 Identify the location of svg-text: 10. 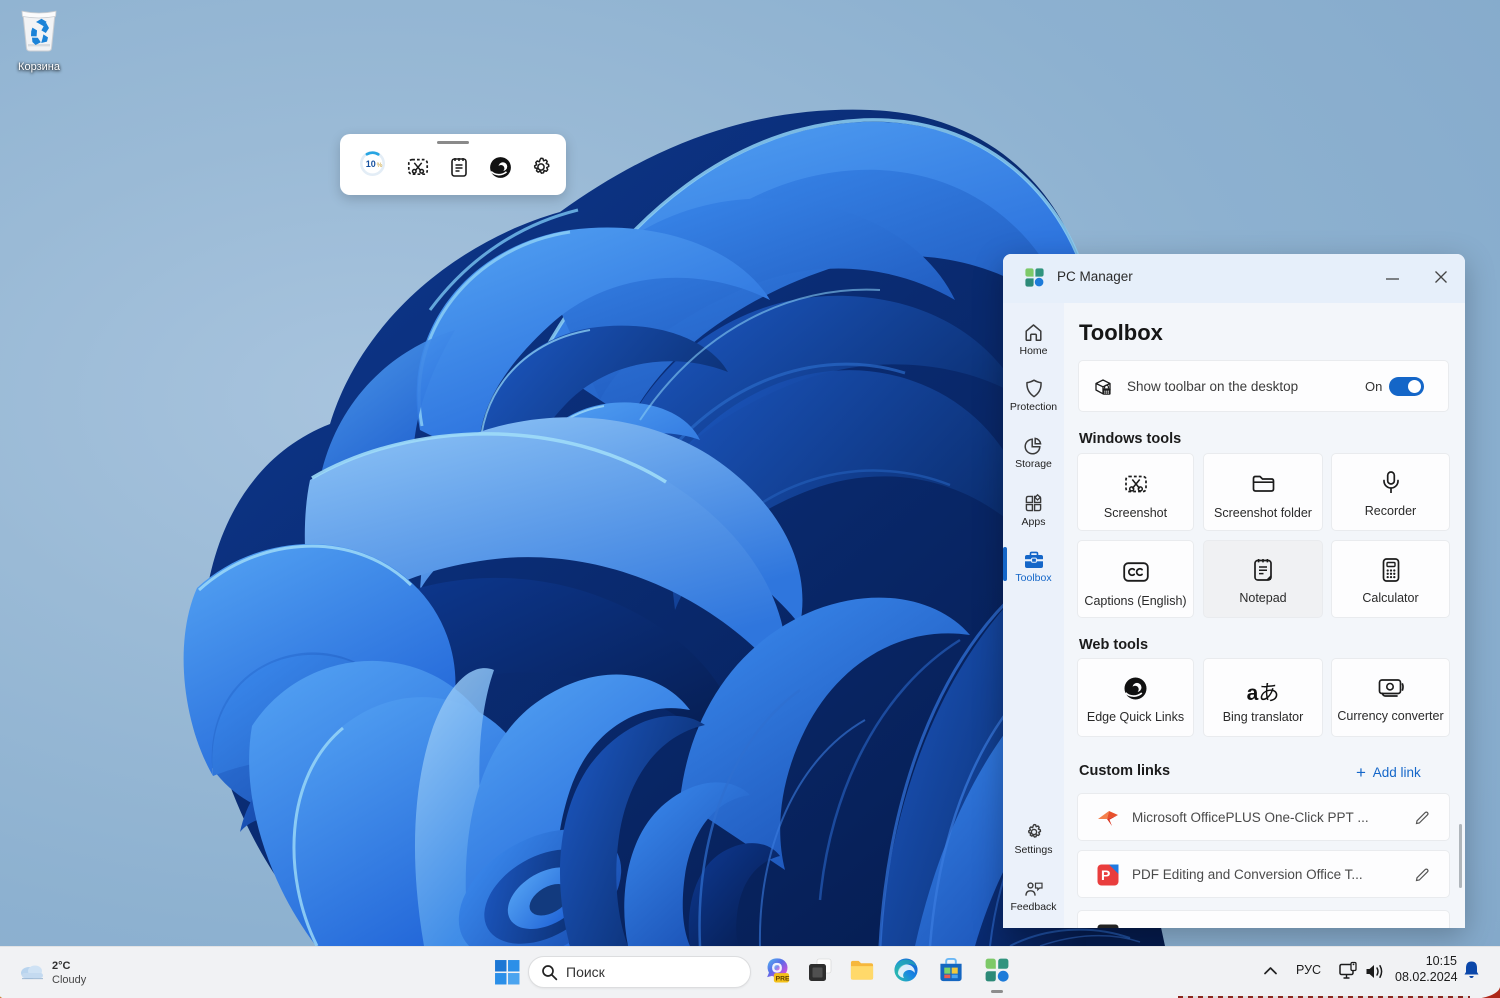
(371, 164).